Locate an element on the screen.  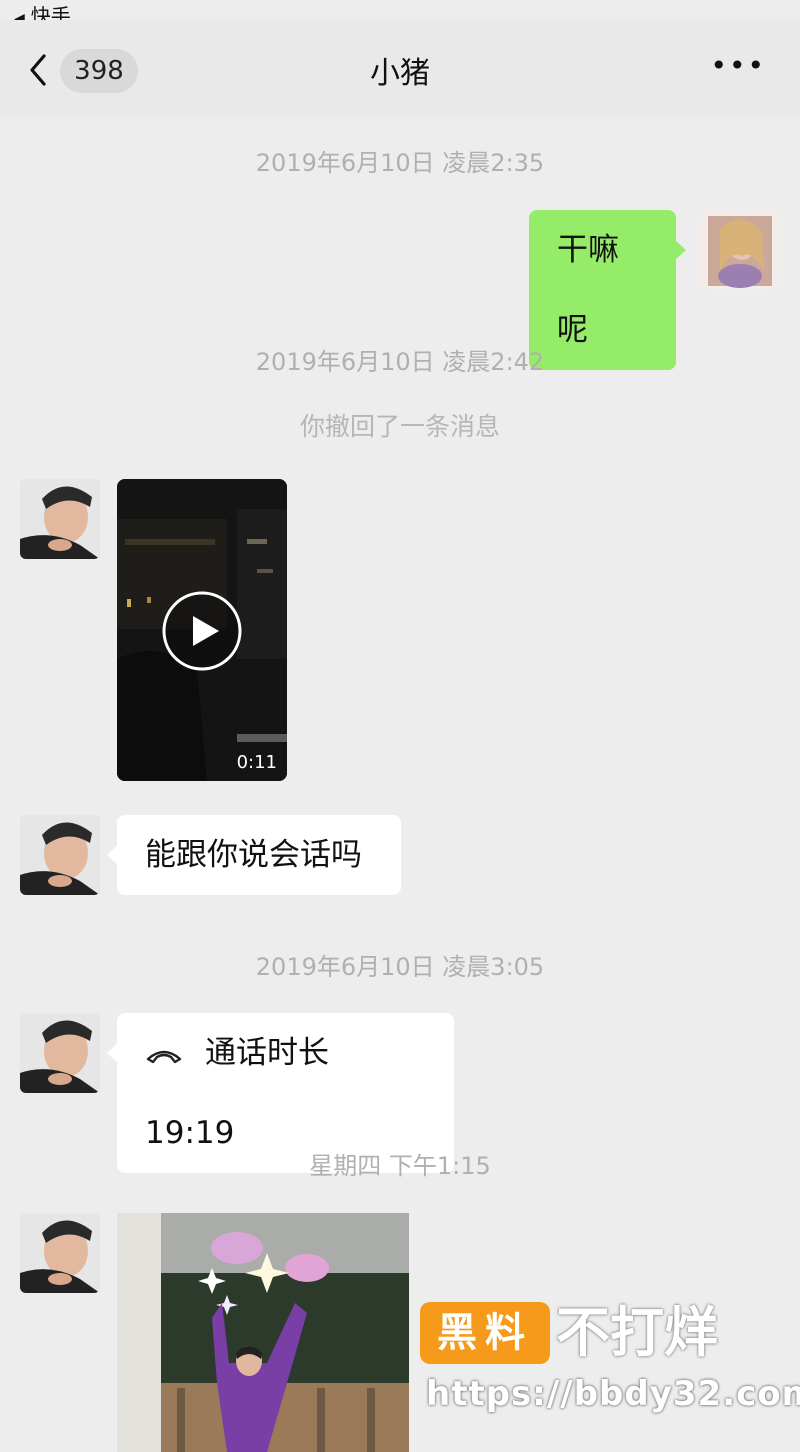
timestamp: 2019年6月10日 凌晨3:05 is located at coordinates (400, 967).